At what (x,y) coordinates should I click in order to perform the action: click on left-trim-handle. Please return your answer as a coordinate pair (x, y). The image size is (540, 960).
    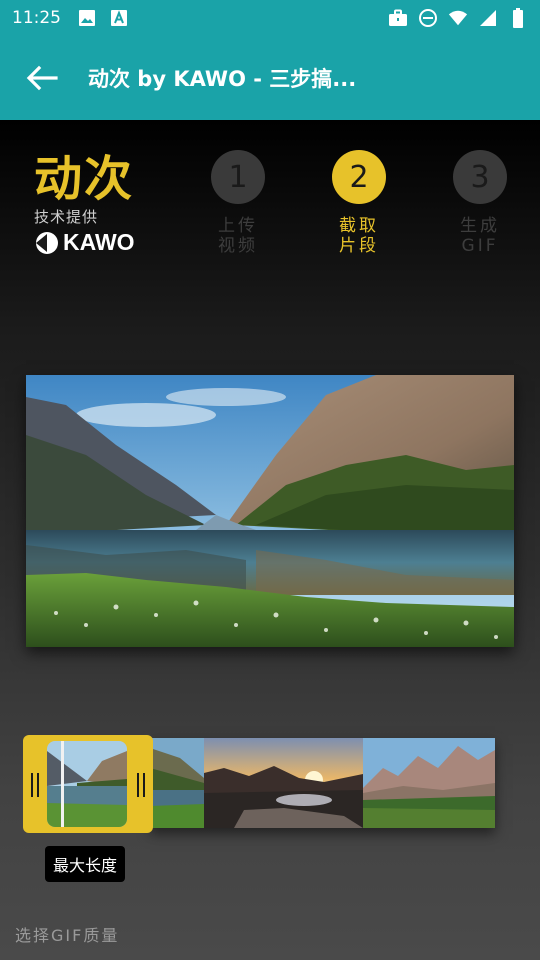
    Looking at the image, I should click on (35, 785).